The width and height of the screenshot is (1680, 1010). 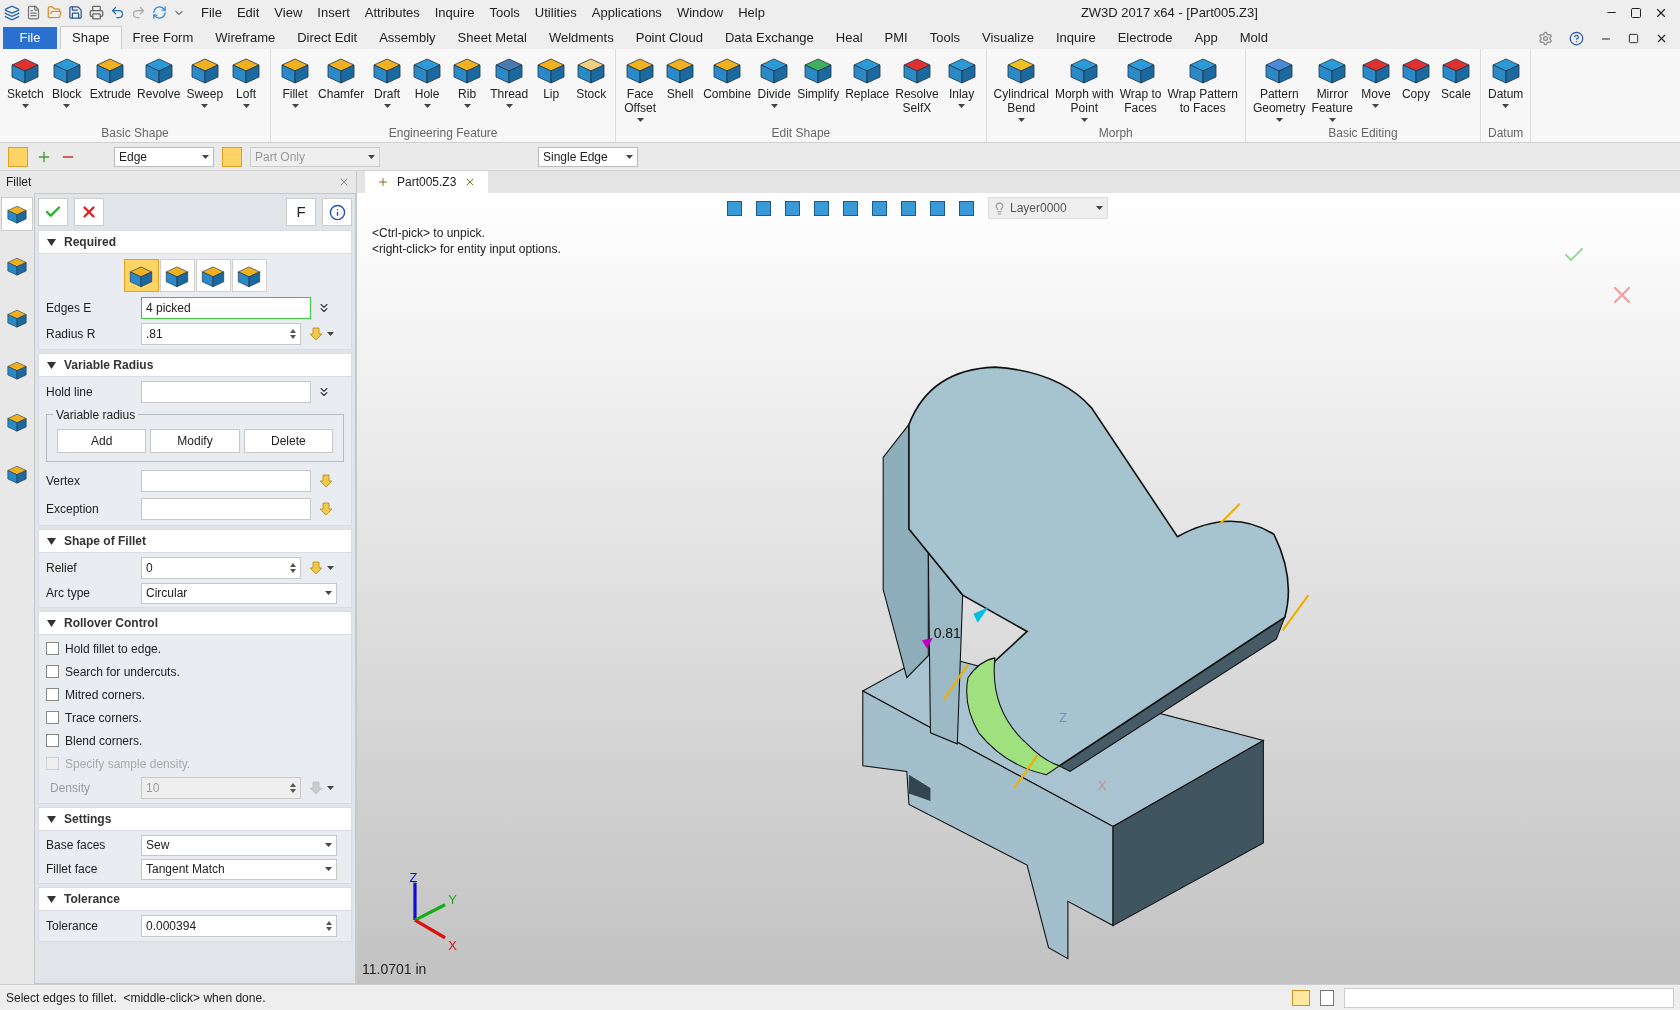 I want to click on ribbon-tool-button: Sweep, so click(x=205, y=88).